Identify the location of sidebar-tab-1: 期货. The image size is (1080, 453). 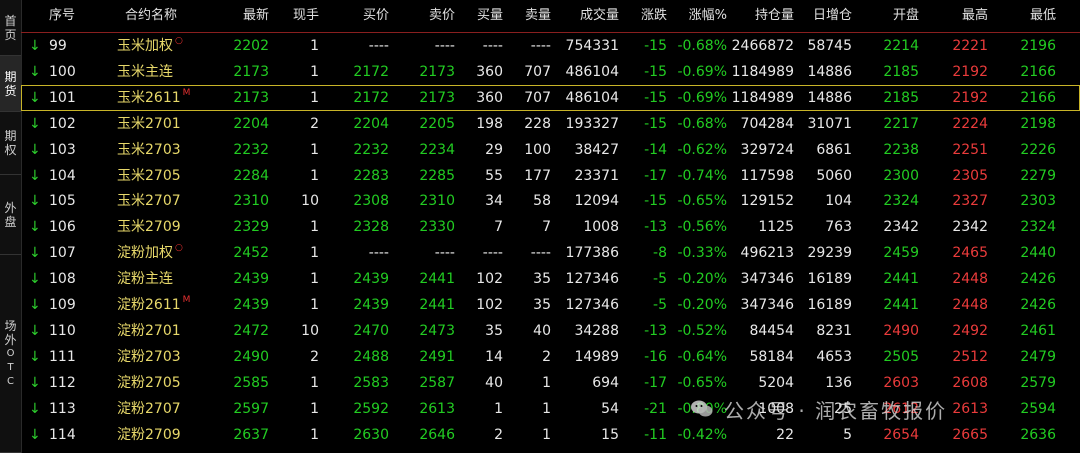
(10, 84).